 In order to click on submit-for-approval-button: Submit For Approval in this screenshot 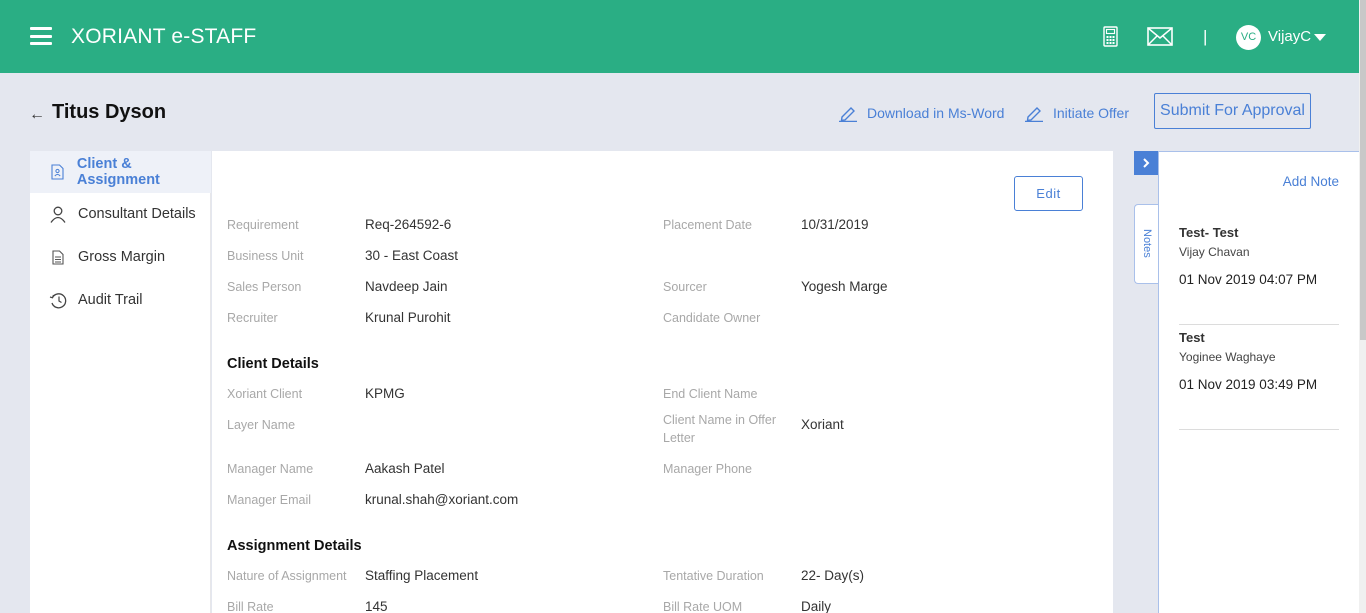, I will do `click(1232, 111)`.